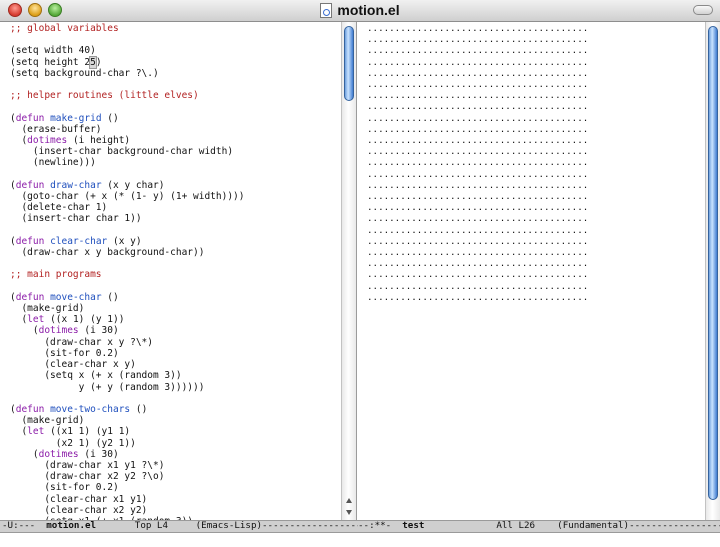  I want to click on code-token: draw-char, so click(76, 185).